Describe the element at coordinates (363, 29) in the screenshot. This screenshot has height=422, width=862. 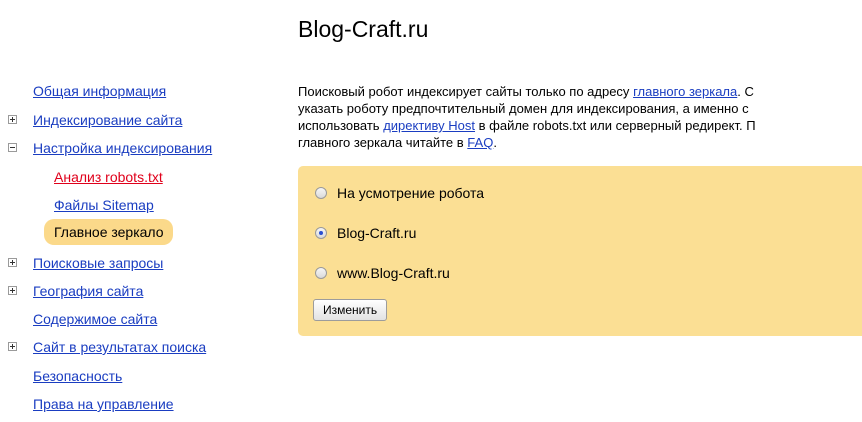
I see `page-title: Blog-Craft.ru` at that location.